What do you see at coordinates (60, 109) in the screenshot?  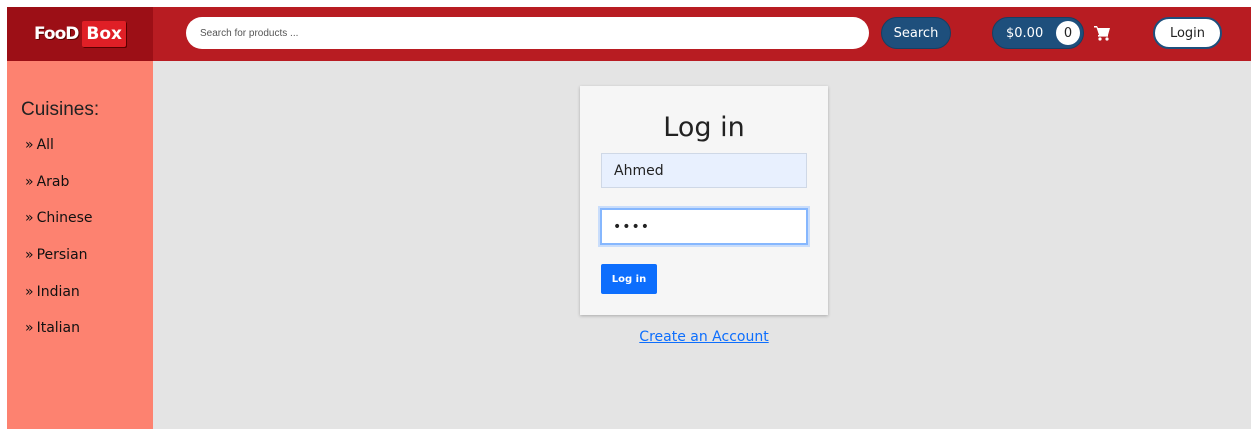 I see `sidebar-title: Cuisines:` at bounding box center [60, 109].